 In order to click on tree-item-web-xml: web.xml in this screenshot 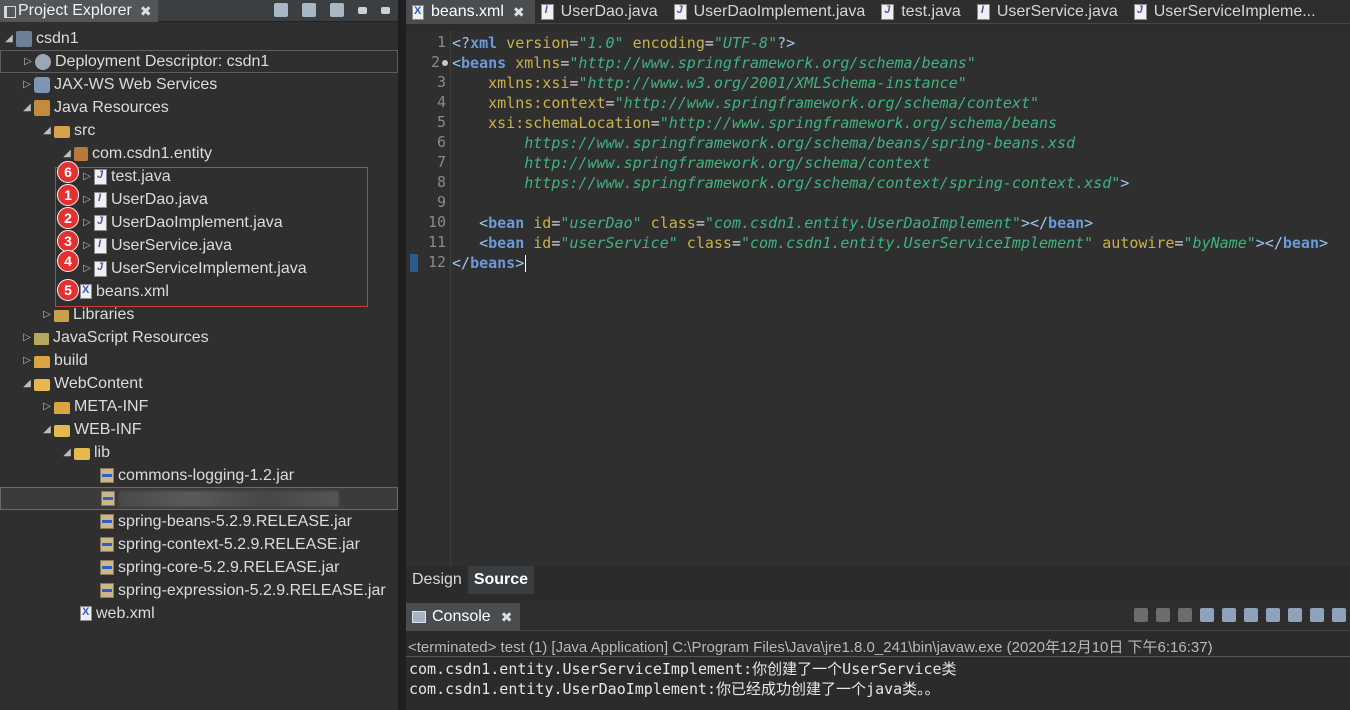, I will do `click(199, 613)`.